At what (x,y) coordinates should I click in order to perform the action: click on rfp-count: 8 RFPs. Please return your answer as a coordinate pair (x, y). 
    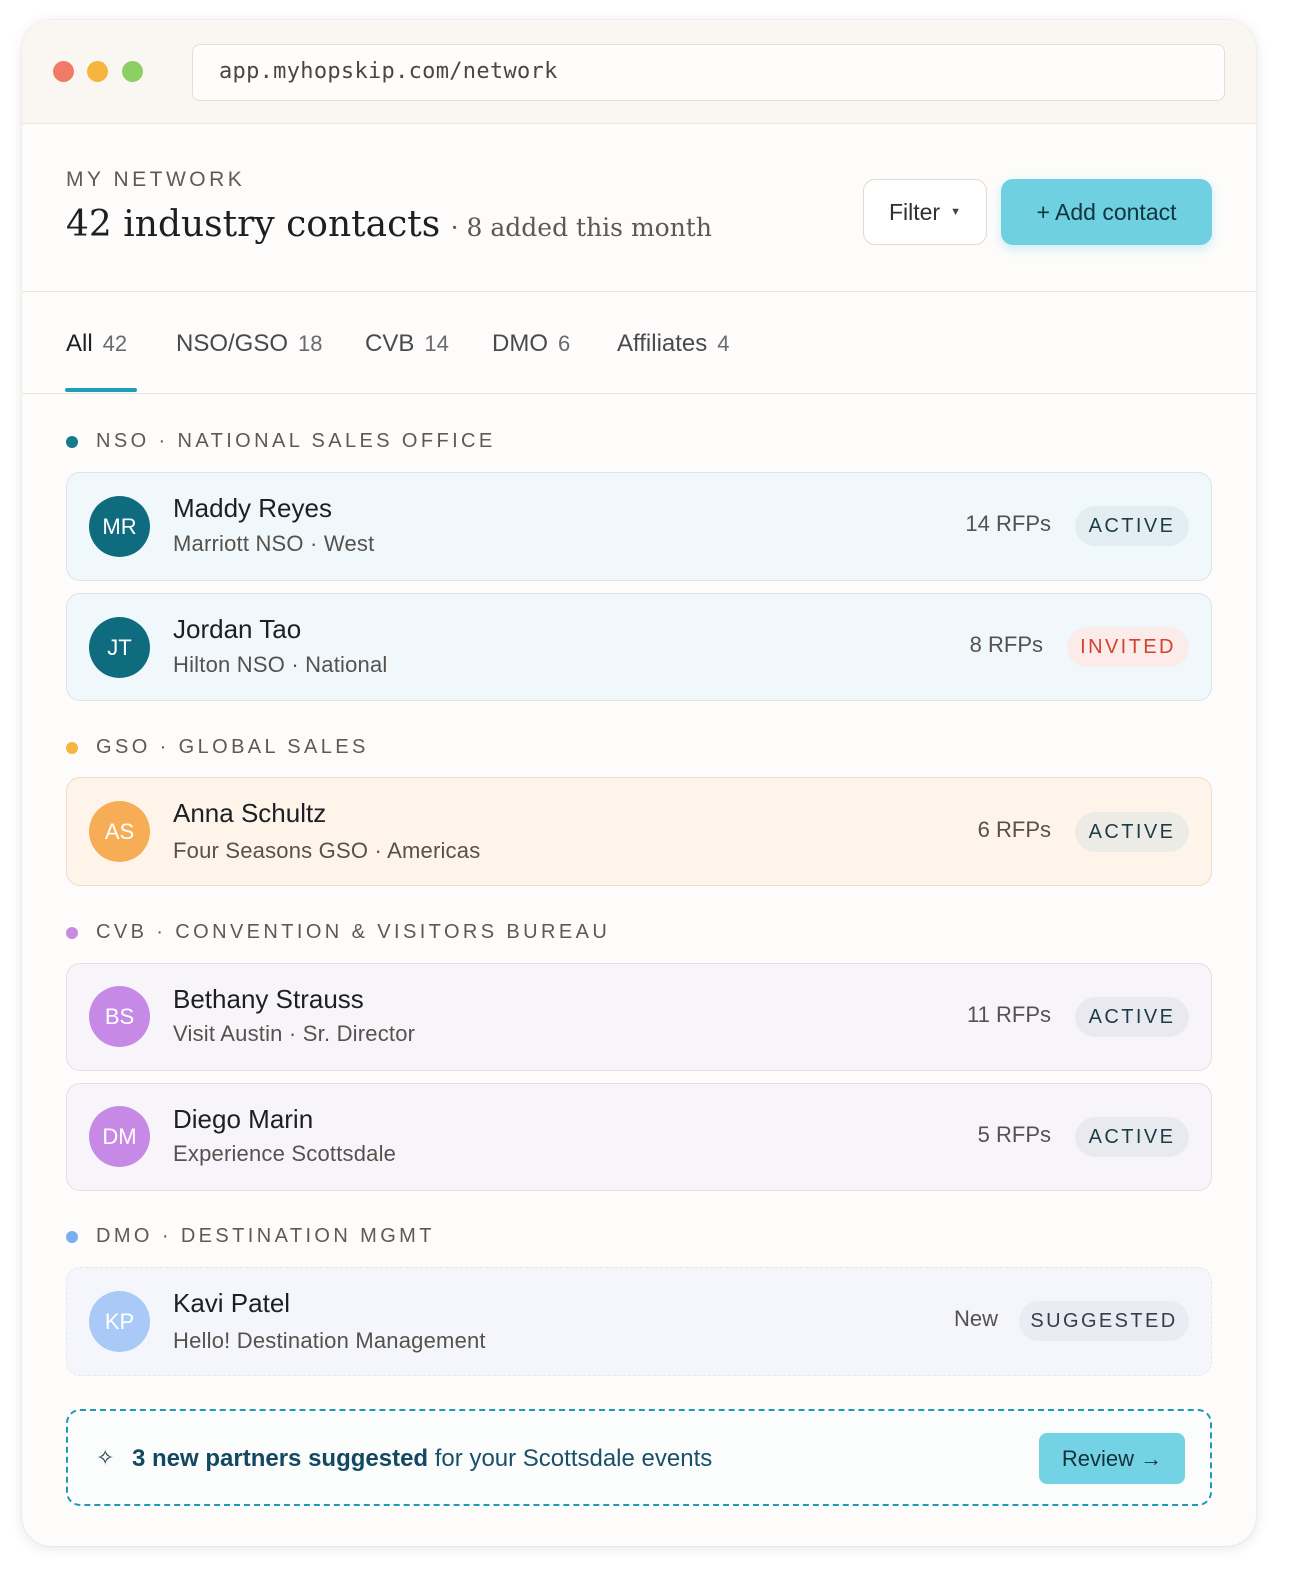
    Looking at the image, I should click on (1006, 644).